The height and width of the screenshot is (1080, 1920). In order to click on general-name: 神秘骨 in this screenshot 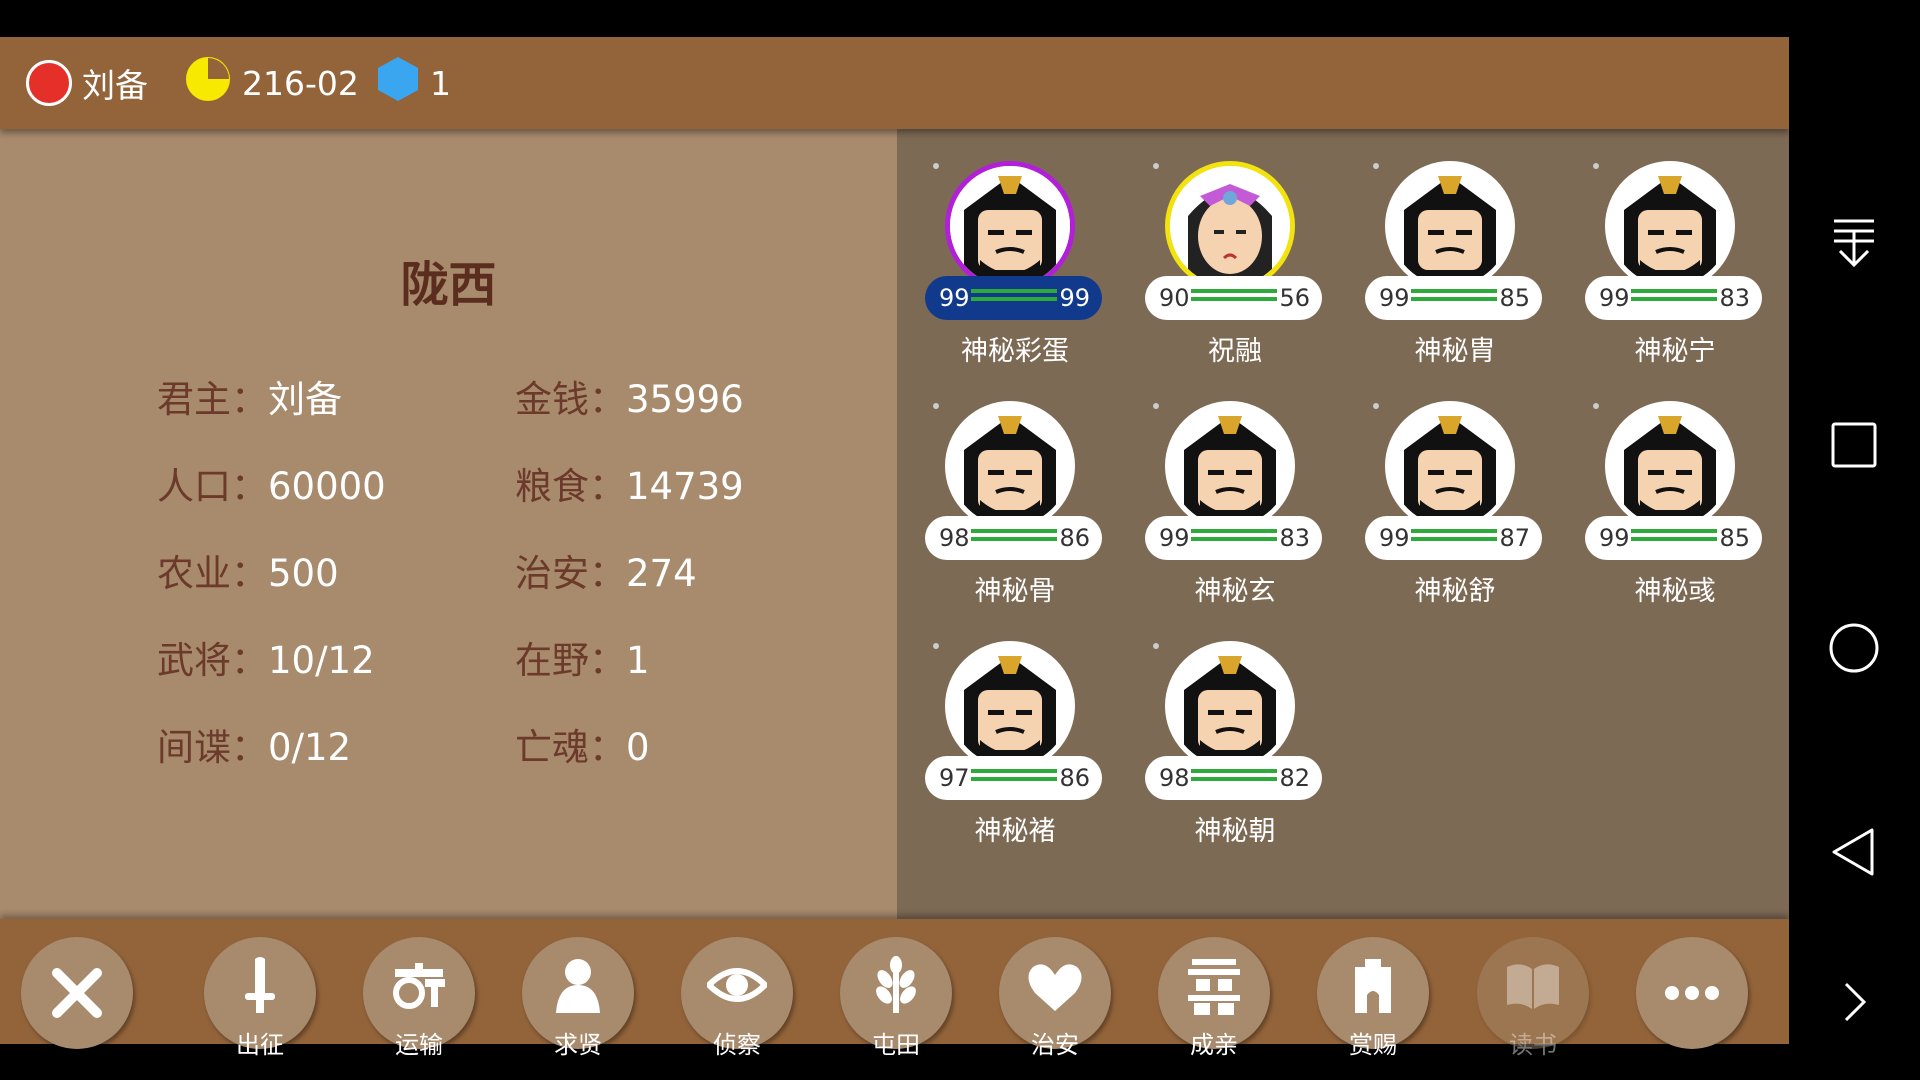, I will do `click(1015, 591)`.